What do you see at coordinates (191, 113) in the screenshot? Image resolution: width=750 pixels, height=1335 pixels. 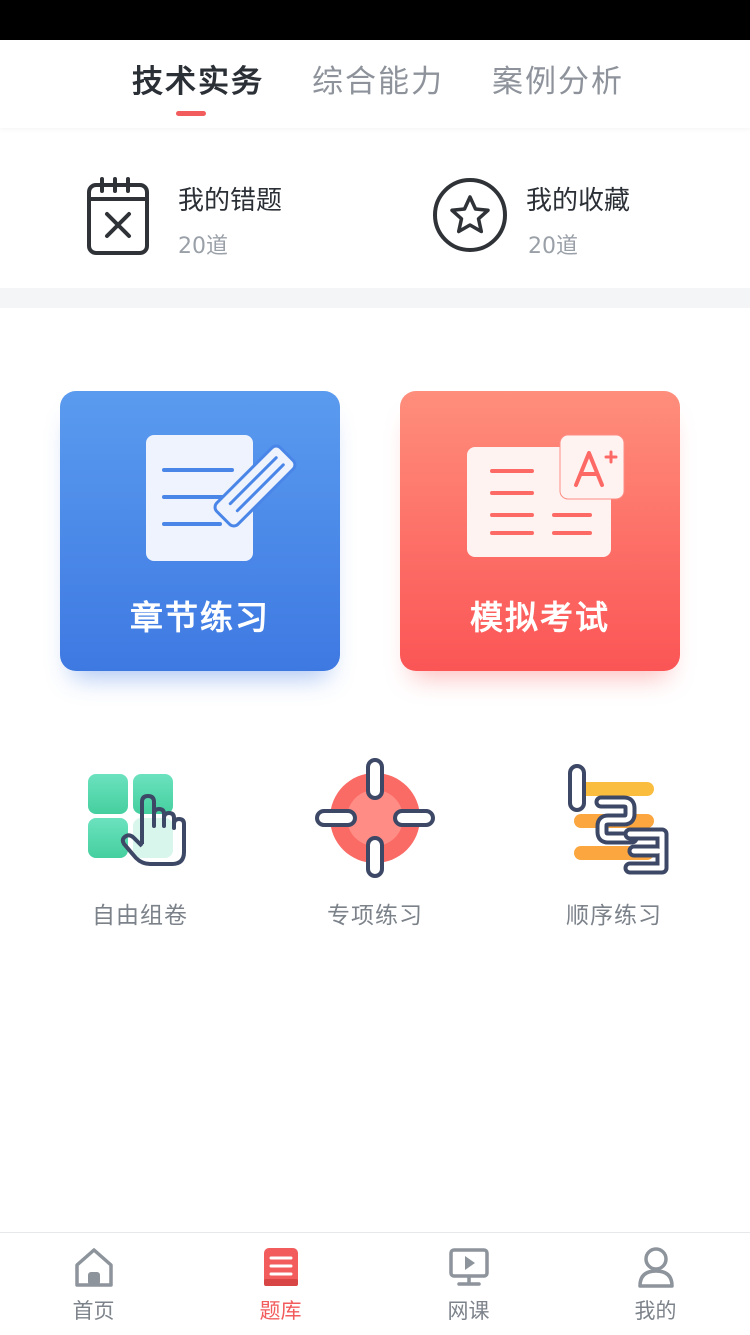 I see `active-tab-indicator` at bounding box center [191, 113].